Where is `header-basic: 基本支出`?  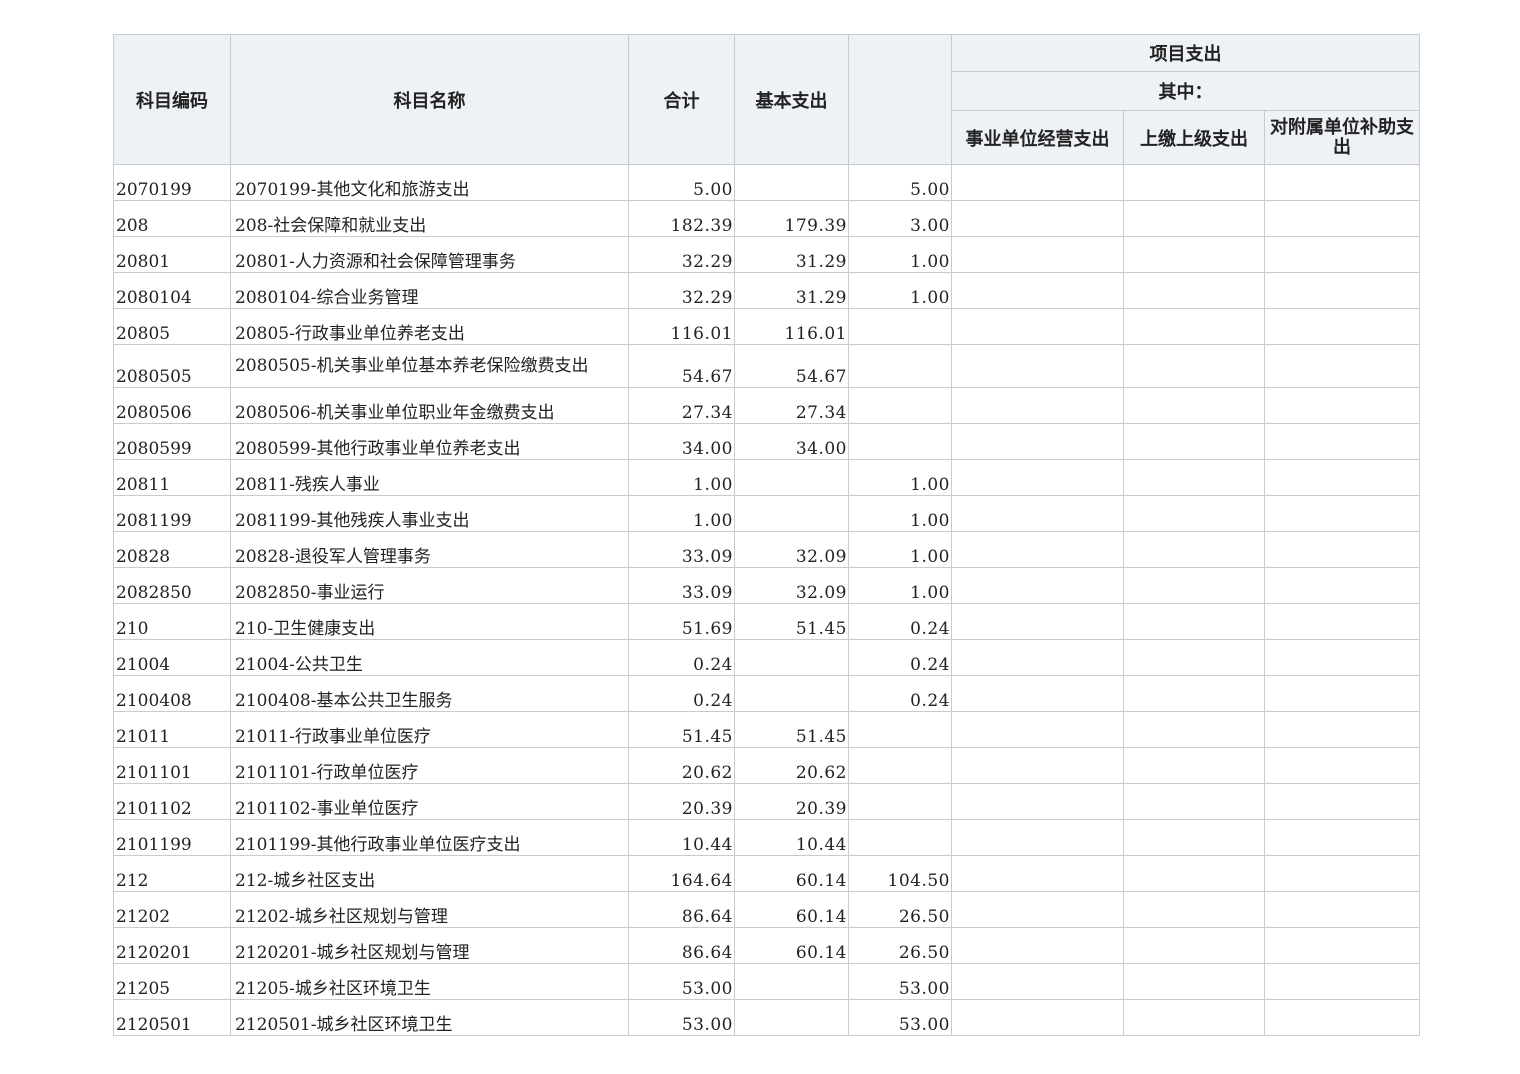
header-basic: 基本支出 is located at coordinates (791, 99).